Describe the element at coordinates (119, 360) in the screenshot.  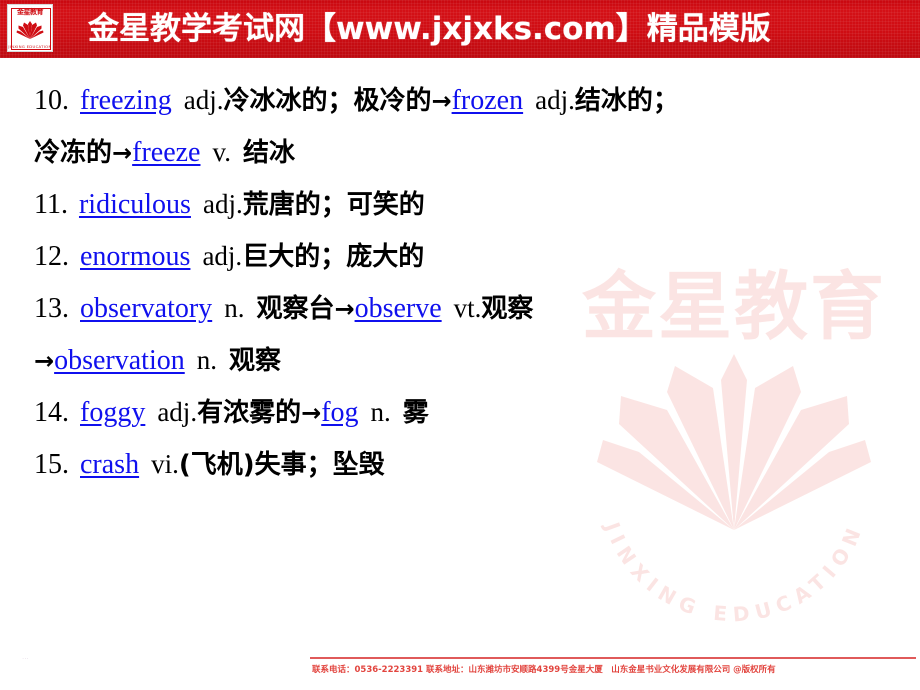
I see `english-word: observation` at that location.